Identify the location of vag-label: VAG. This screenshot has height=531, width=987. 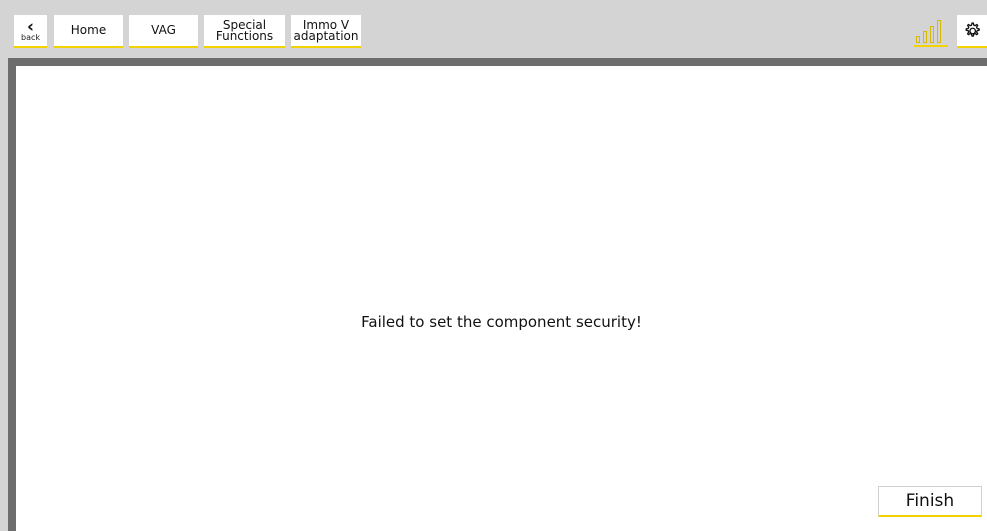
(163, 30).